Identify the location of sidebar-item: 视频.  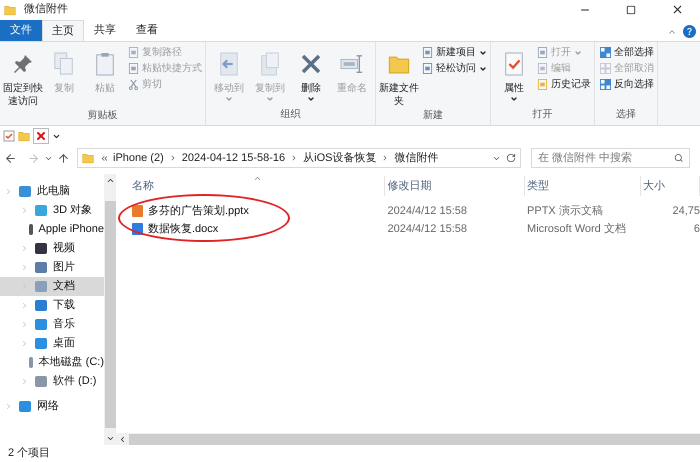
(52, 248).